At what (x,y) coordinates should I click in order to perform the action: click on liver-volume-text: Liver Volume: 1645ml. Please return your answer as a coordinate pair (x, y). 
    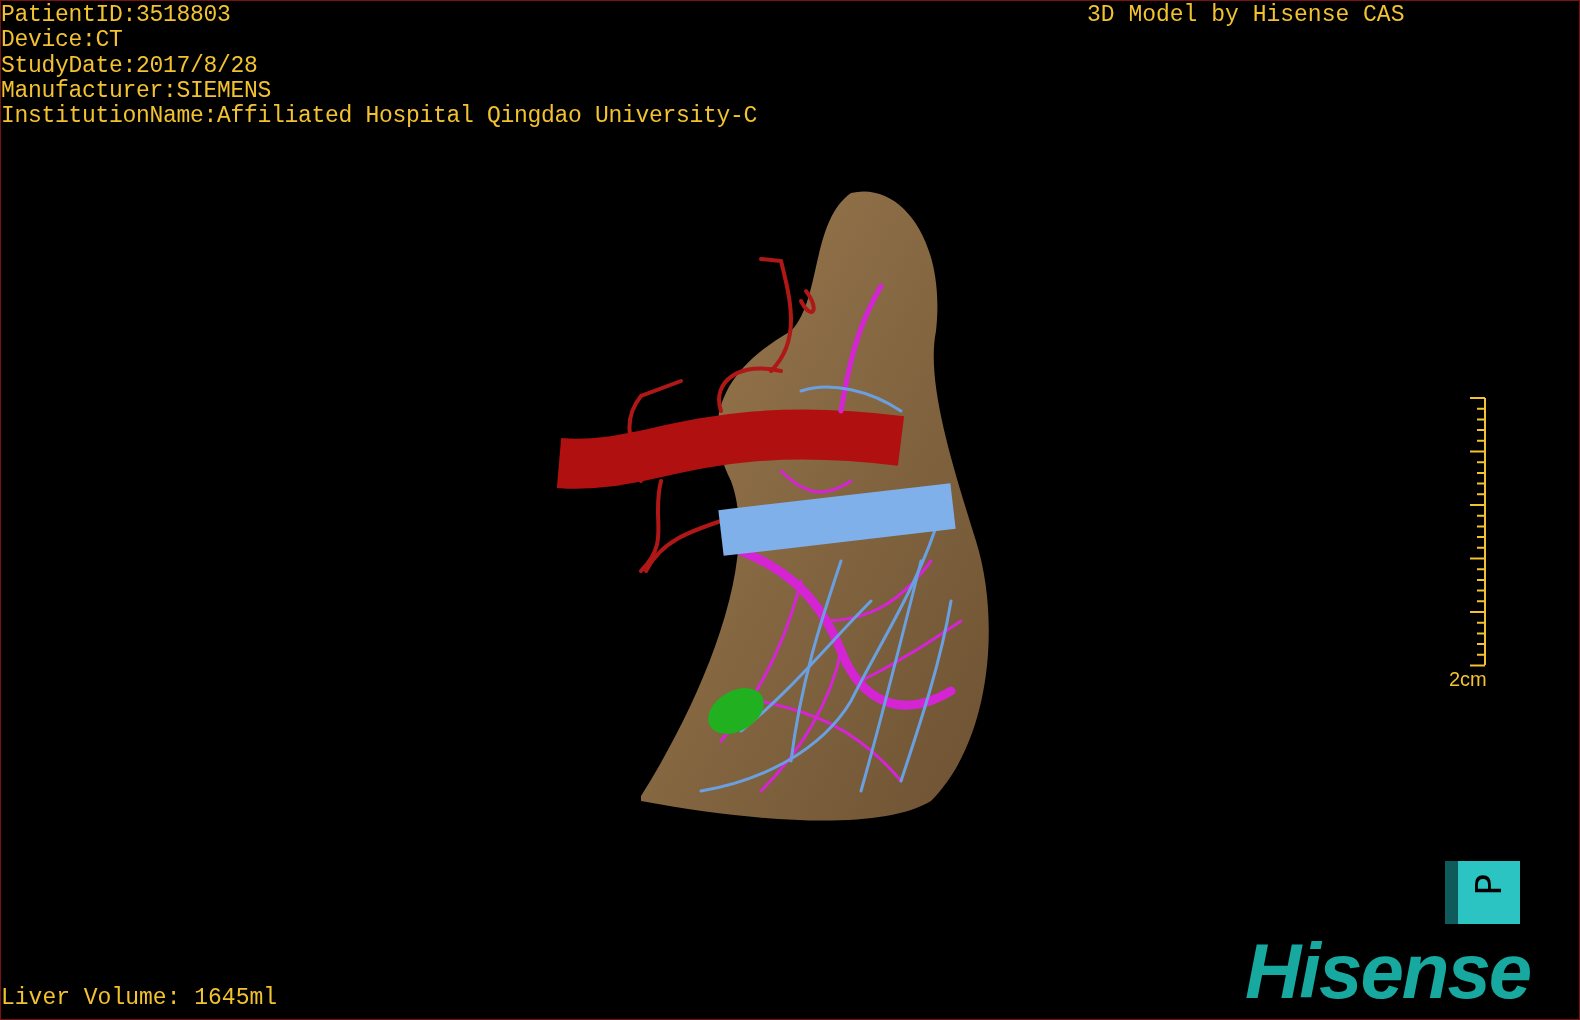
    Looking at the image, I should click on (139, 998).